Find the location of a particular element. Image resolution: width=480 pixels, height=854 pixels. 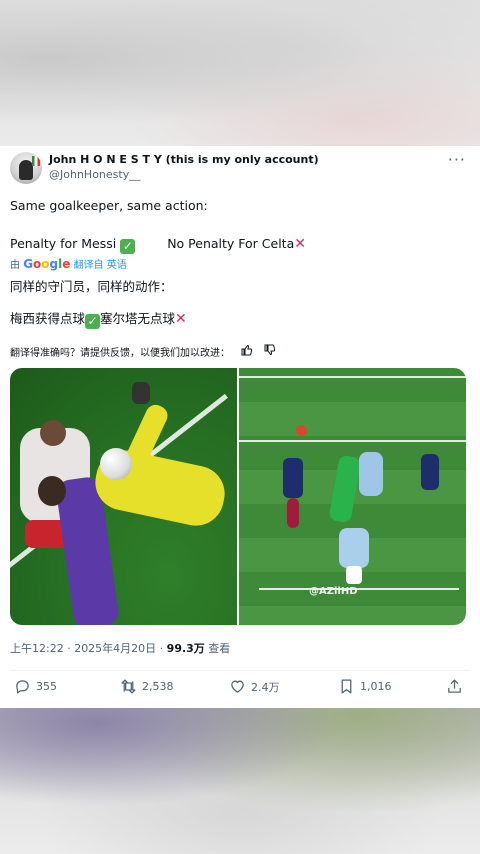

goalkeeper-glove is located at coordinates (141, 393).